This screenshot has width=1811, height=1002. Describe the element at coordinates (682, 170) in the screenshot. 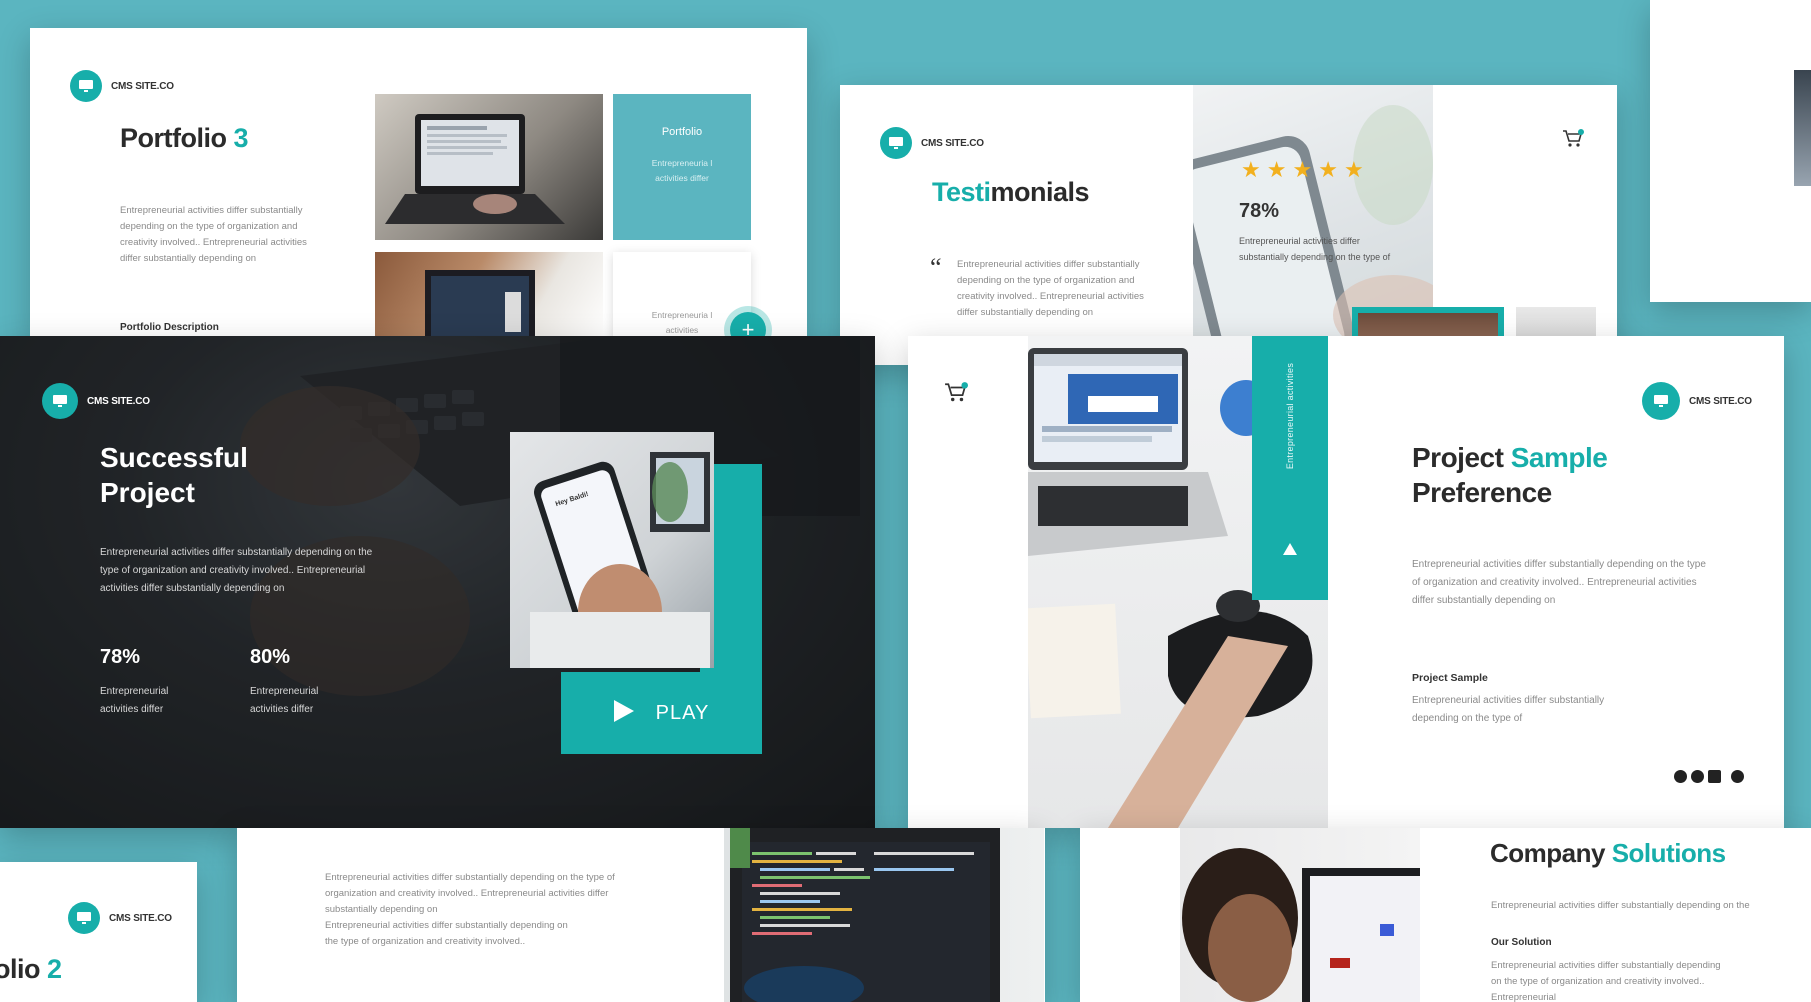

I see `card-text: Entrepreneuria l activities differ` at that location.